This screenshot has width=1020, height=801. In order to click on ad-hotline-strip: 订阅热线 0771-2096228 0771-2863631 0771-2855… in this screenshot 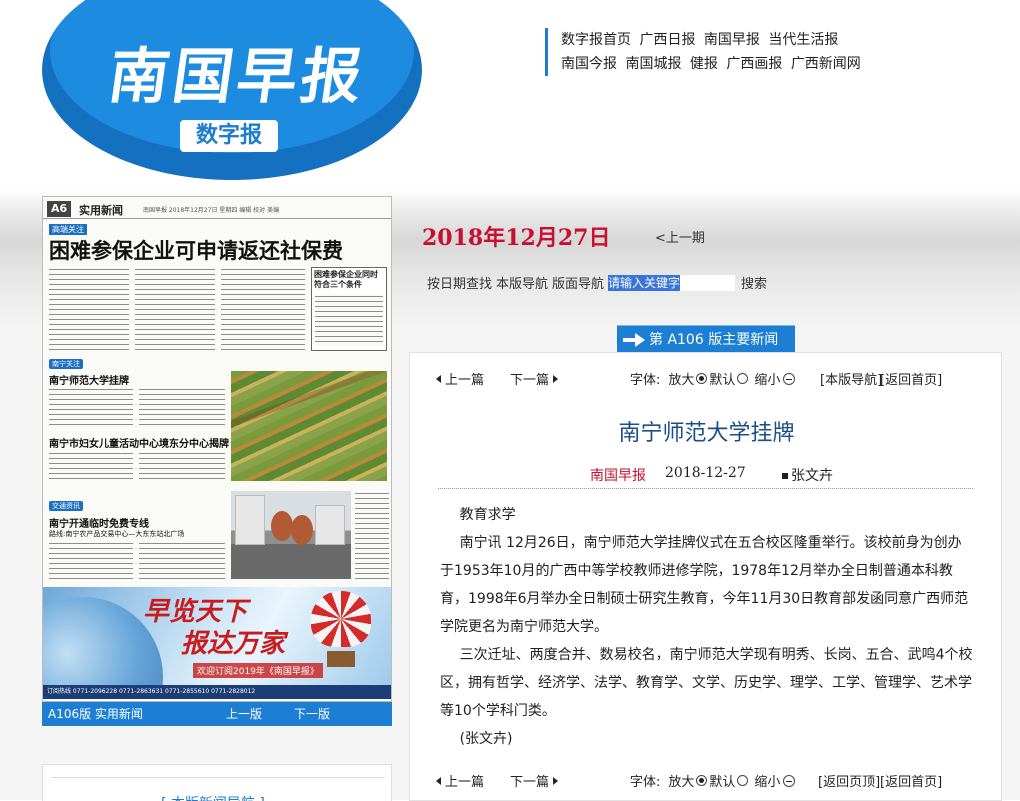, I will do `click(217, 692)`.